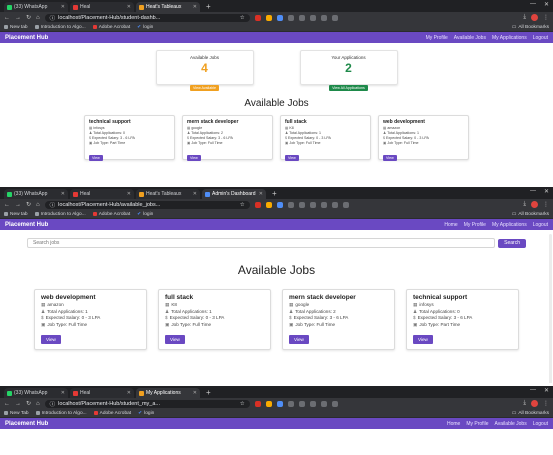 The width and height of the screenshot is (553, 455). I want to click on nav-link-available-jobs: Available Jobs, so click(470, 38).